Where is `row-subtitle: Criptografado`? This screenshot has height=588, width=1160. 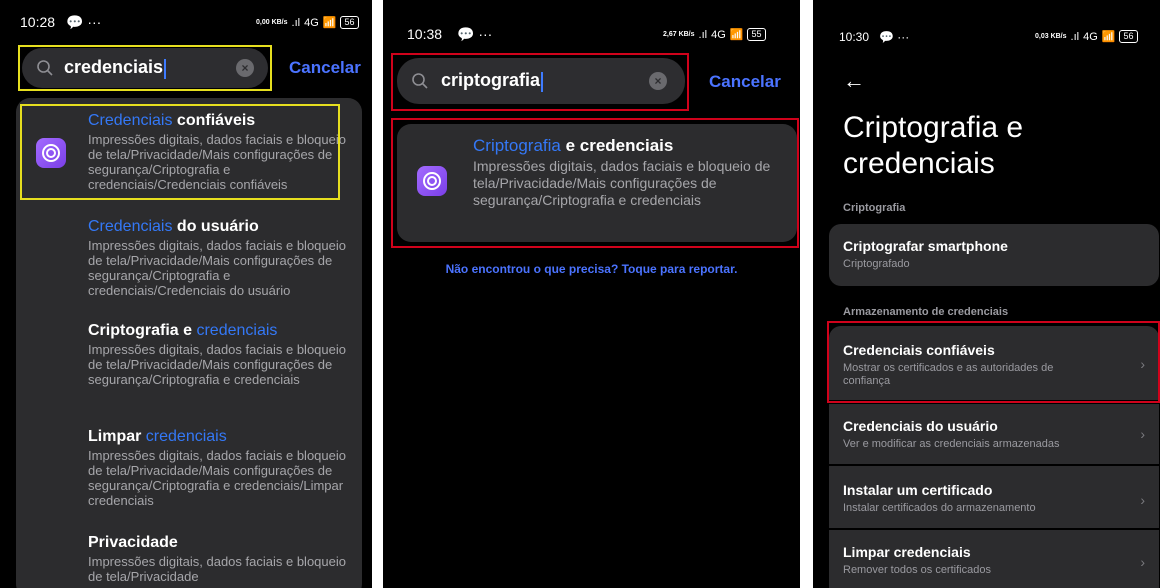 row-subtitle: Criptografado is located at coordinates (876, 264).